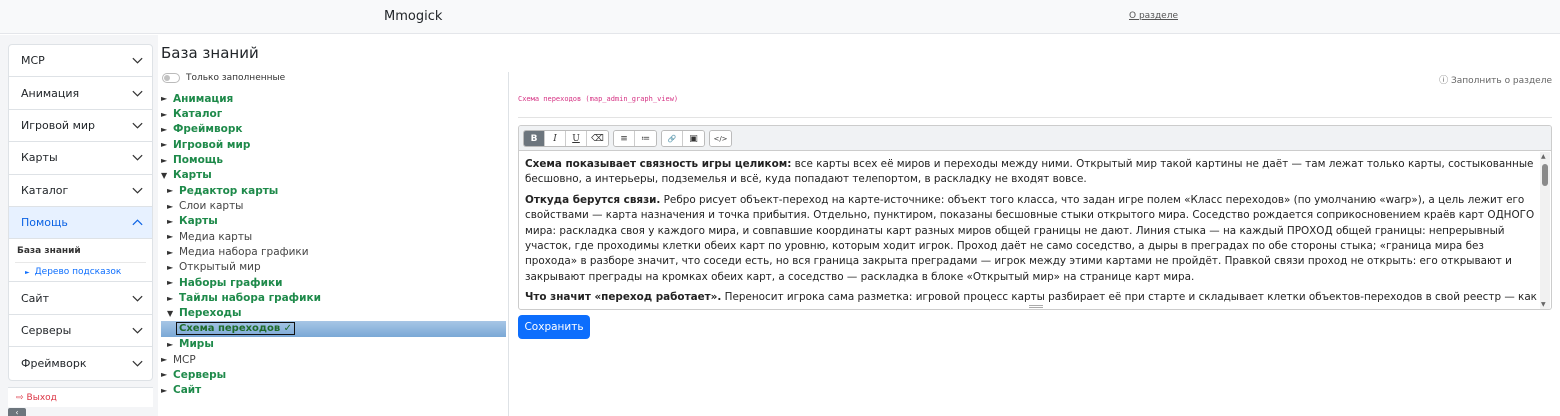 Image resolution: width=1560 pixels, height=416 pixels. What do you see at coordinates (20, 397) in the screenshot?
I see `logout-icon: ⇨` at bounding box center [20, 397].